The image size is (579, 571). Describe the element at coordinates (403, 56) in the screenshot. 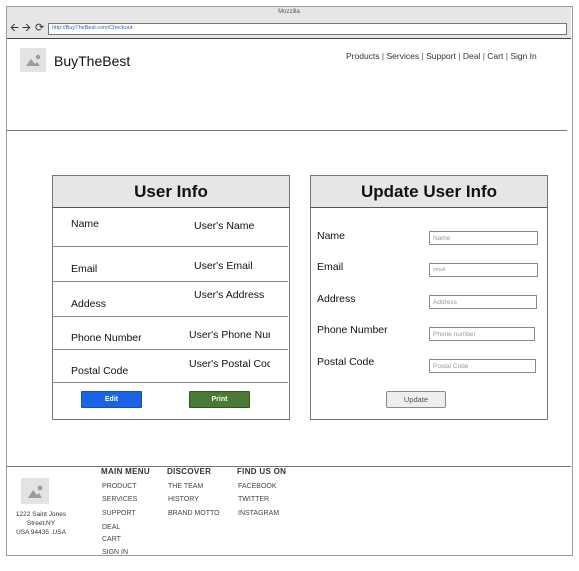

I see `nav-link-services: Services` at that location.